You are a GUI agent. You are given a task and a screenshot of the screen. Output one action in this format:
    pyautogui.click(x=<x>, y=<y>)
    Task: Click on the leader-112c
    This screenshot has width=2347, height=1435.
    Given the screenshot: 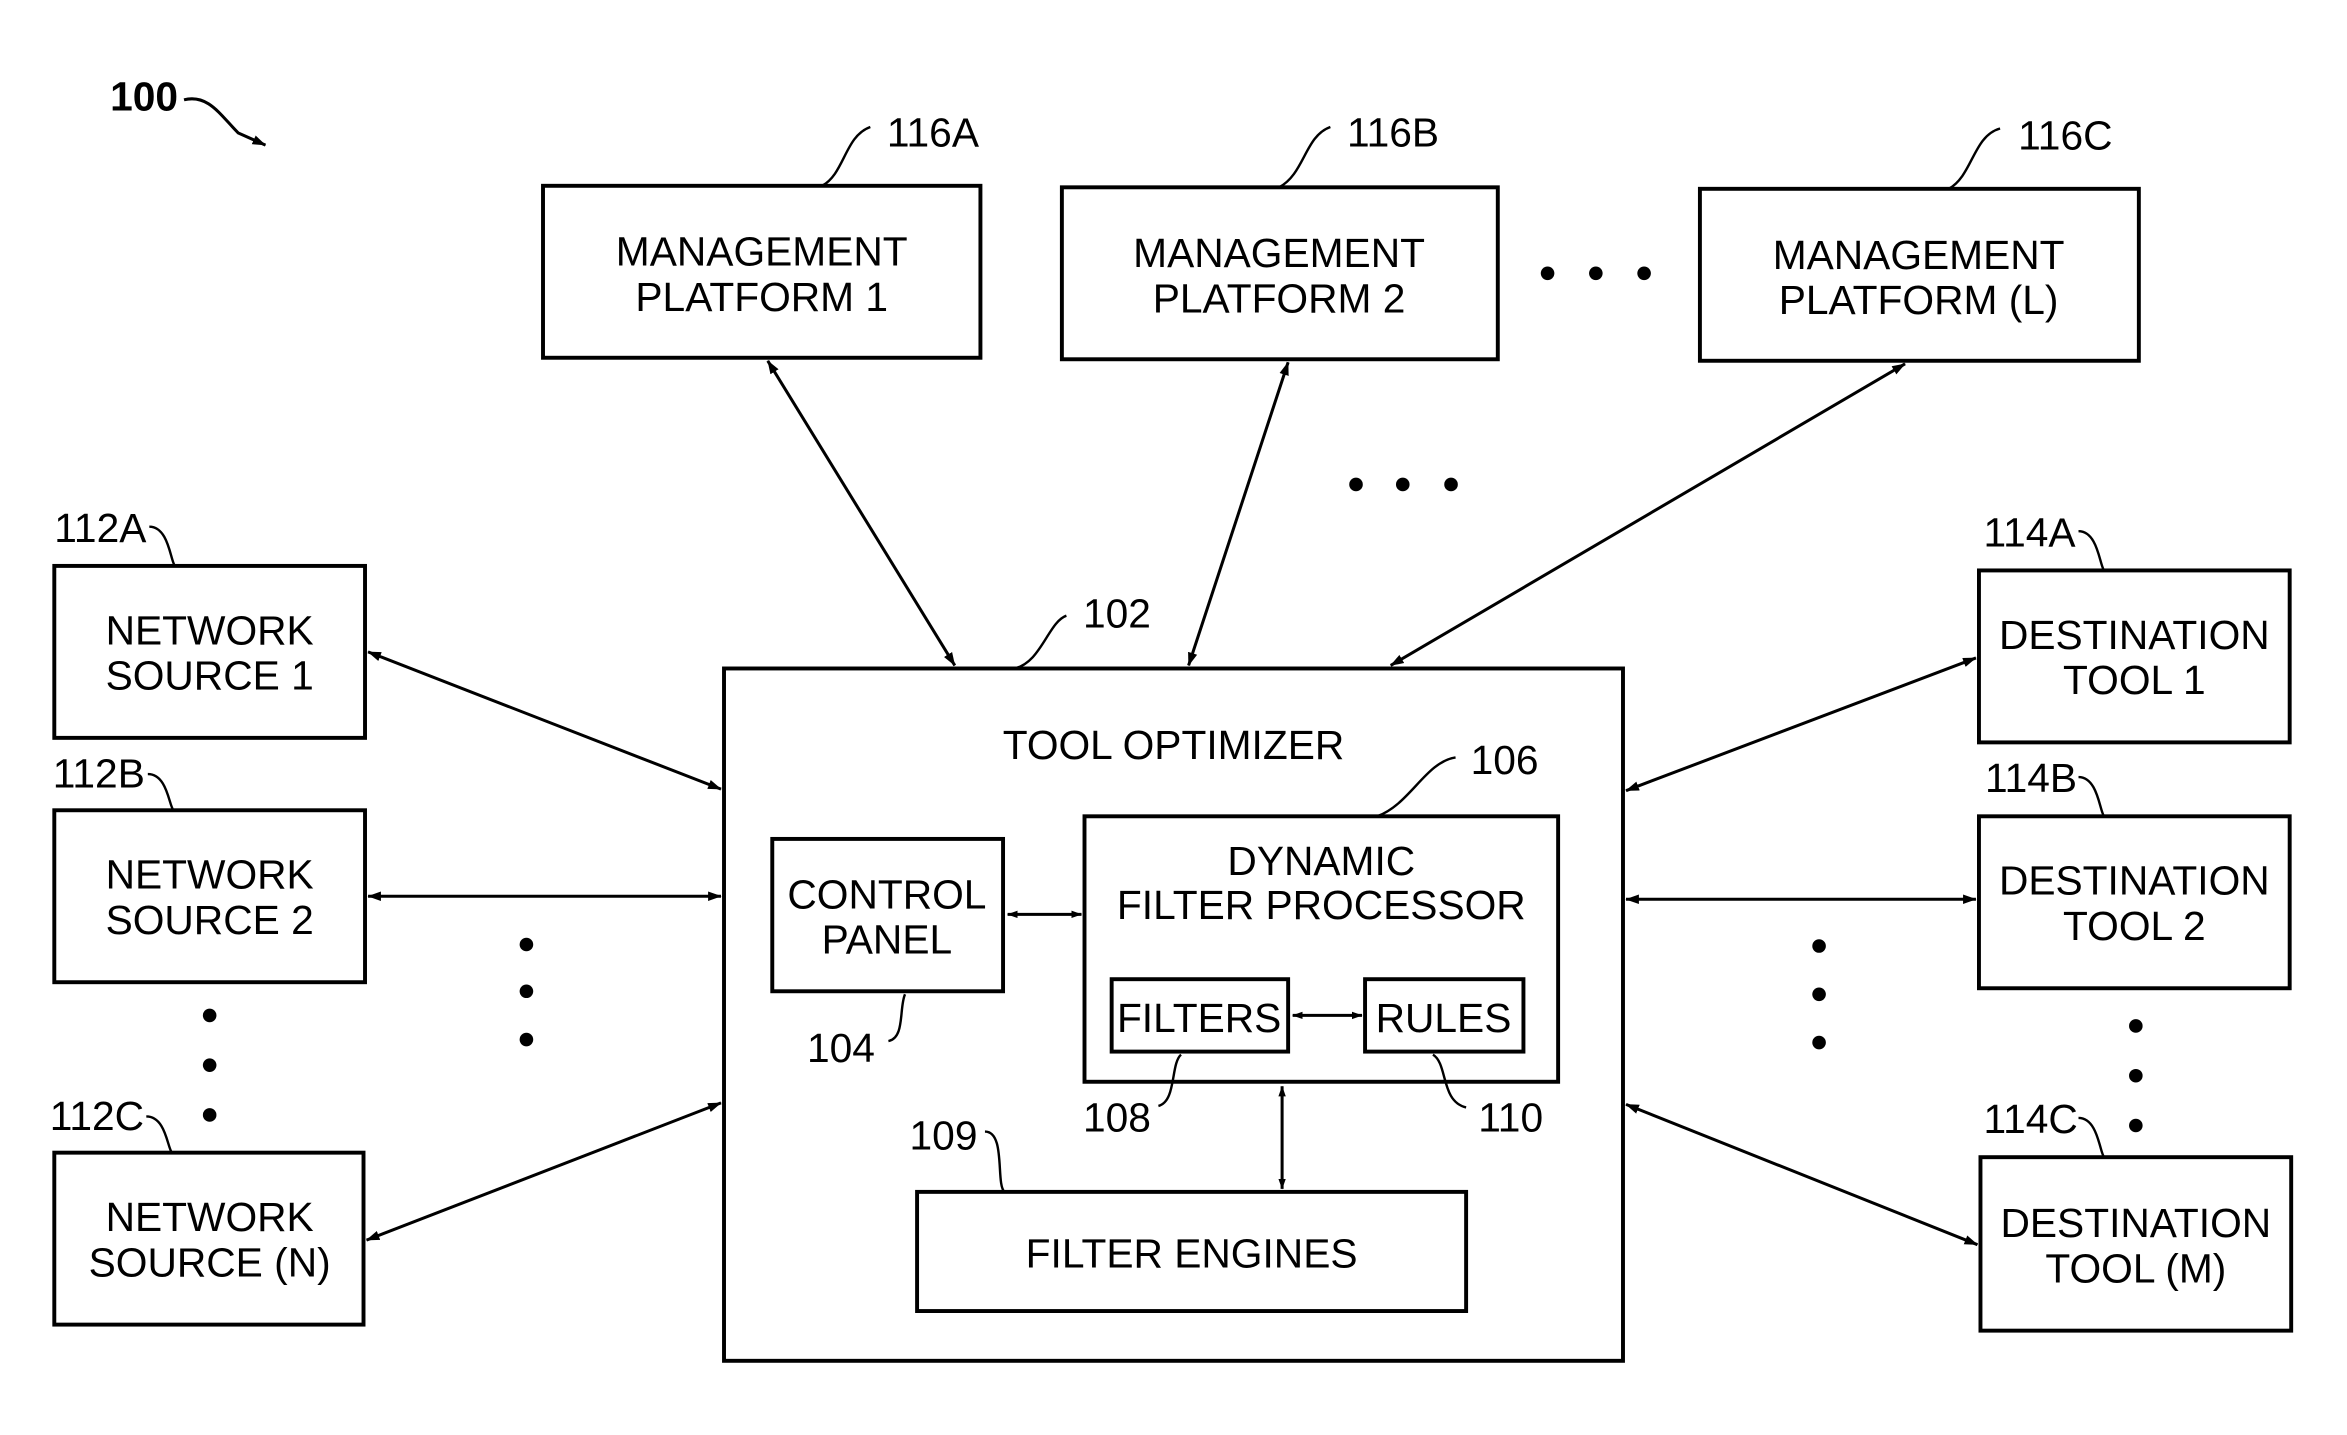 What is the action you would take?
    pyautogui.click(x=159, y=1134)
    